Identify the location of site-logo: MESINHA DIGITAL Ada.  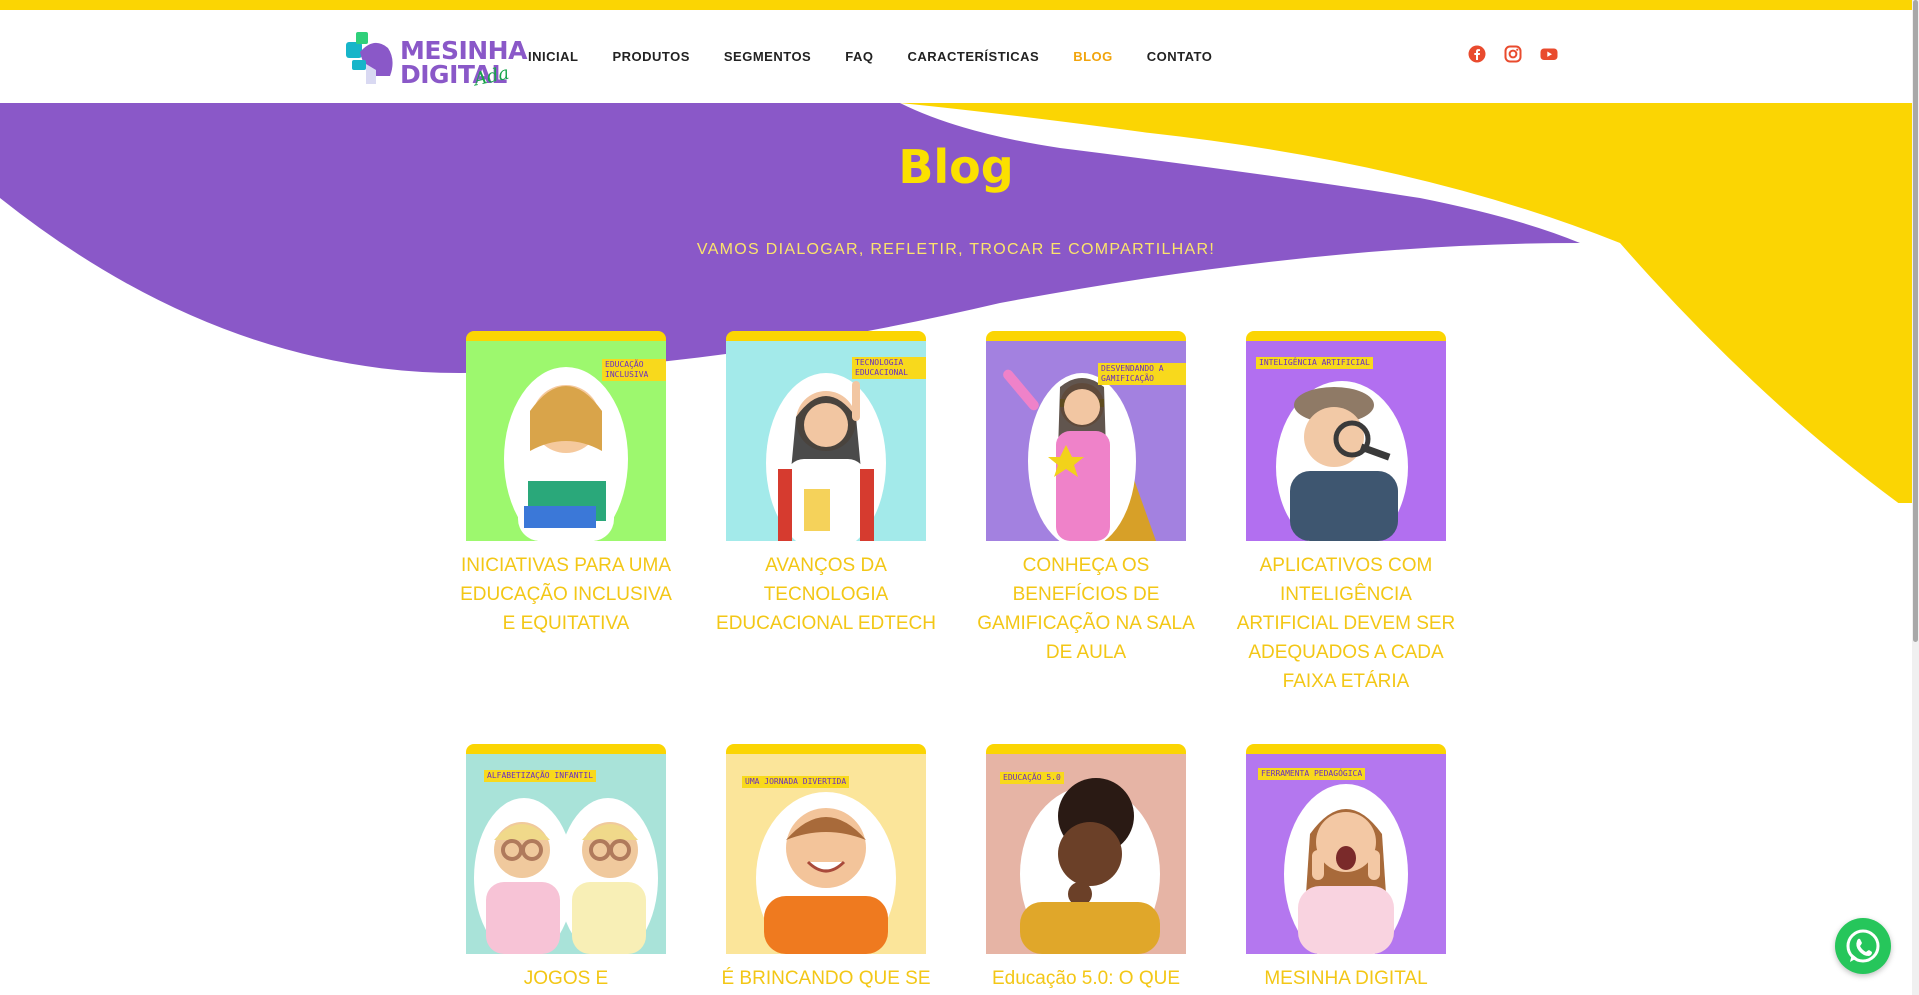
(436, 61).